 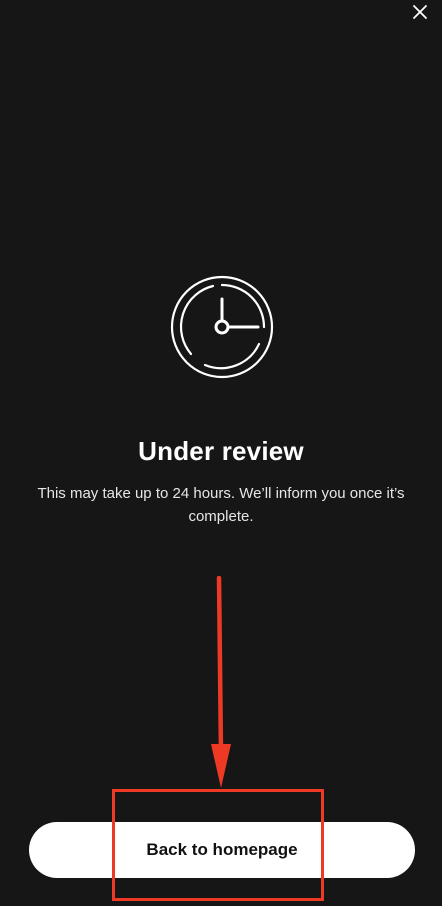 I want to click on status-title: Under review, so click(x=221, y=451).